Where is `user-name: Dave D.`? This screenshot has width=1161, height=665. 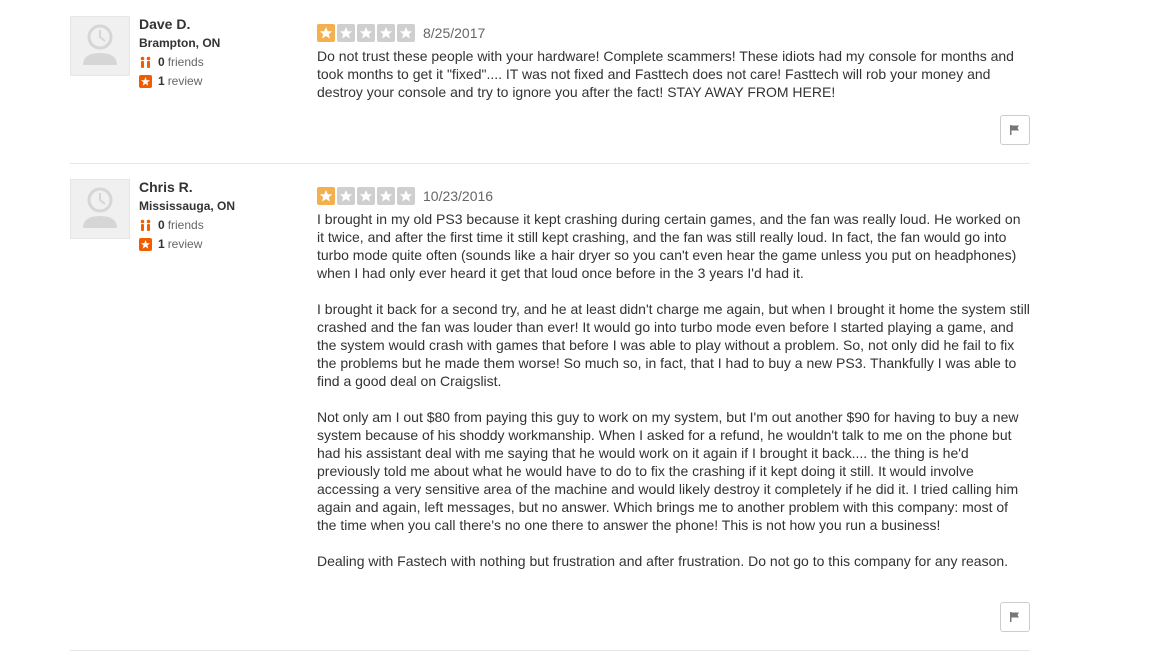 user-name: Dave D. is located at coordinates (179, 24).